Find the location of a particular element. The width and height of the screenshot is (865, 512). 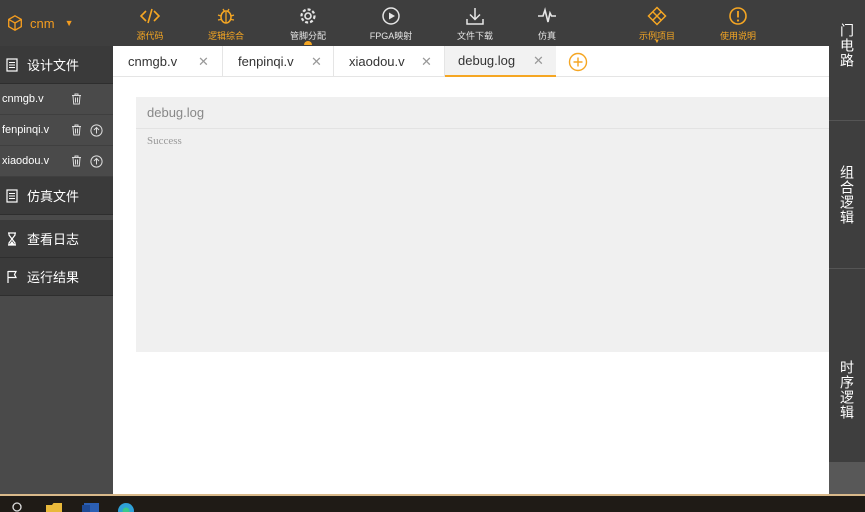

toolbar-fpga-mapping: FPGA映射 is located at coordinates (391, 23).